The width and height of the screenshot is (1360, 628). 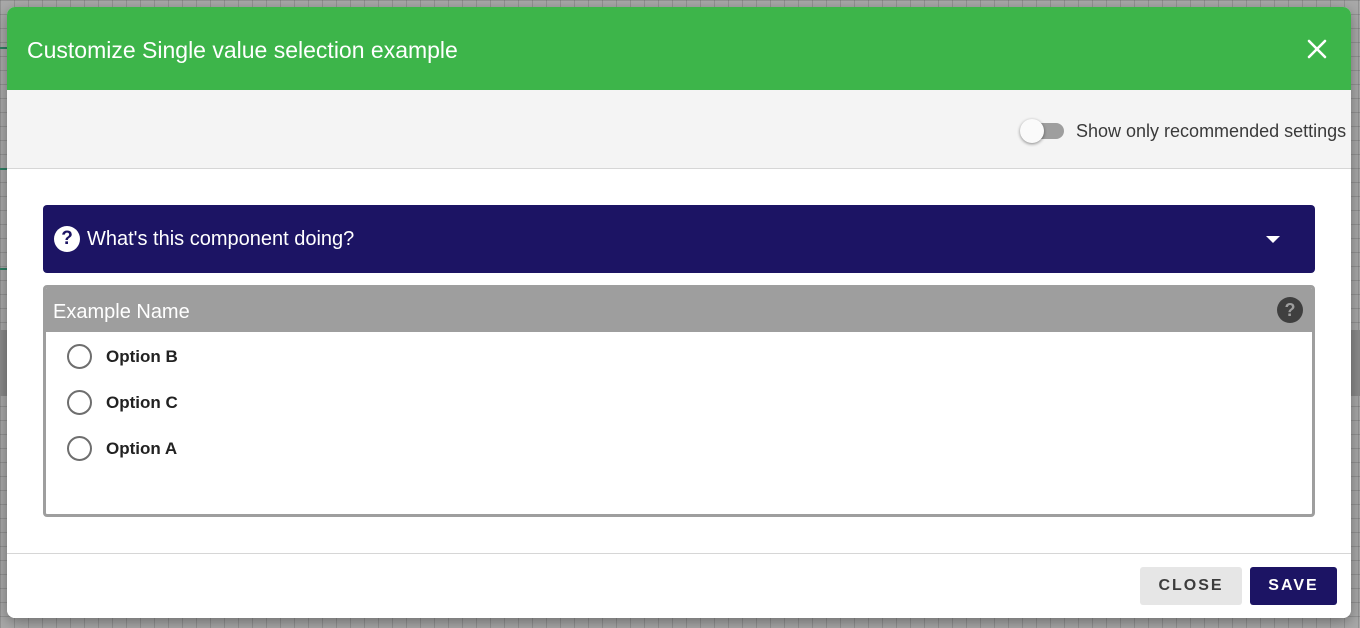 What do you see at coordinates (142, 403) in the screenshot?
I see `radio-option-label: Option C` at bounding box center [142, 403].